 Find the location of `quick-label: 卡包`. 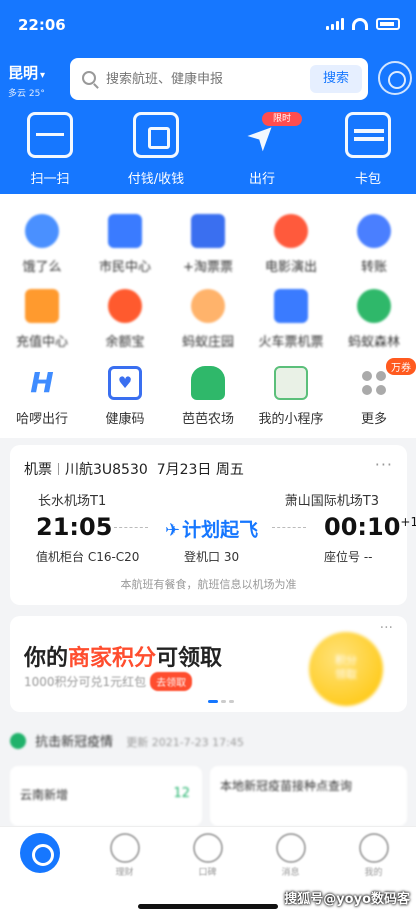

quick-label: 卡包 is located at coordinates (367, 179).